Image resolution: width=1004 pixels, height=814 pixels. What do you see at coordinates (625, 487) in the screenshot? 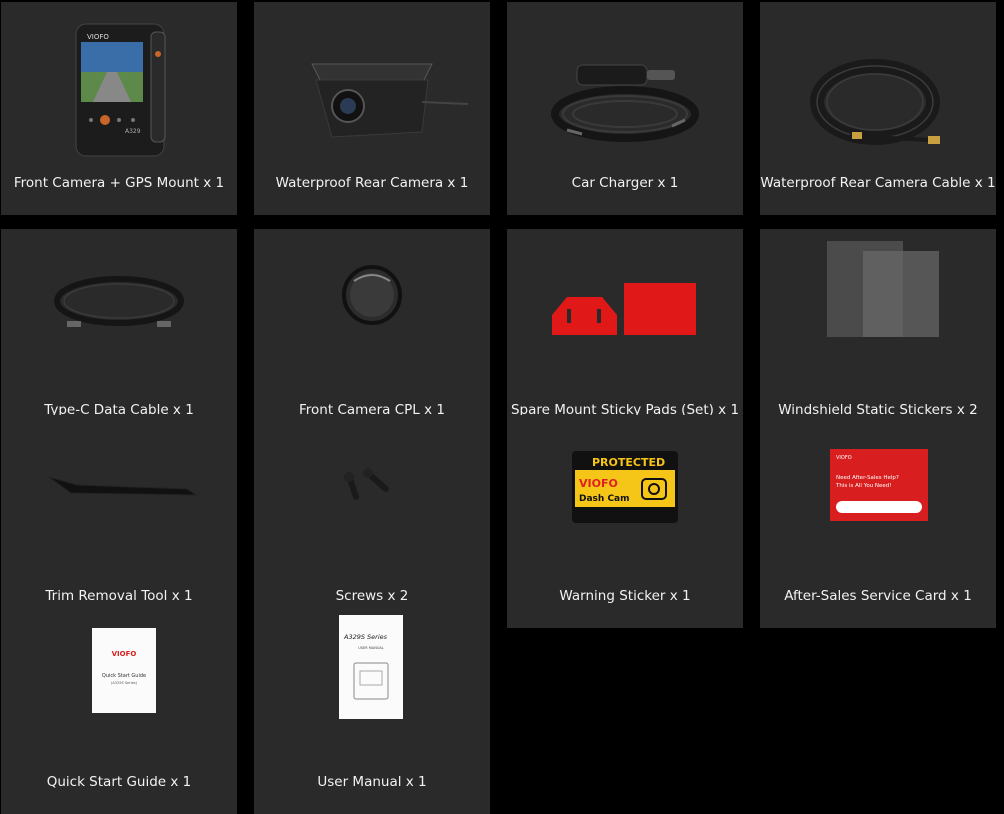
I see `warning-sticker-image: PROTECTED VIOFO Dash Cam` at bounding box center [625, 487].